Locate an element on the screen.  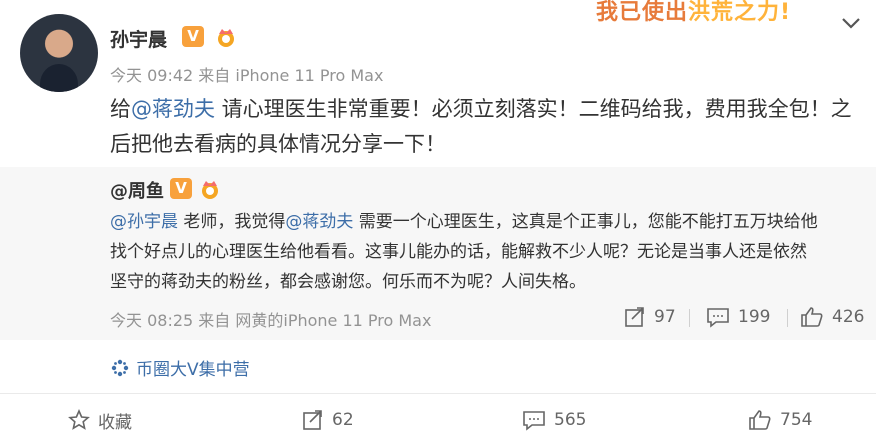
favorite-button: 收藏 is located at coordinates (100, 420).